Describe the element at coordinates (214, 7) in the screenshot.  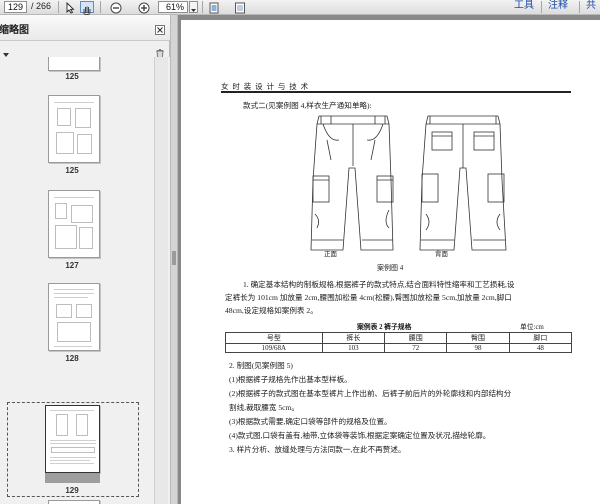
I see `fit-page-icon` at that location.